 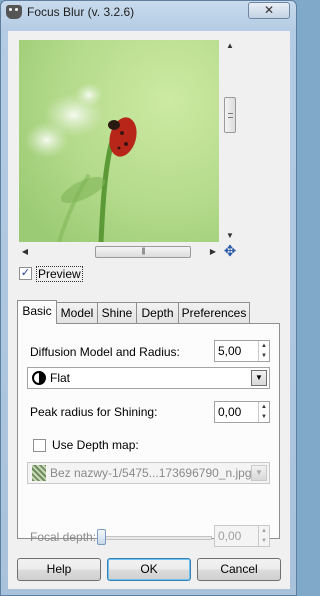 I want to click on scroll-down-icon: ▼, so click(x=230, y=236).